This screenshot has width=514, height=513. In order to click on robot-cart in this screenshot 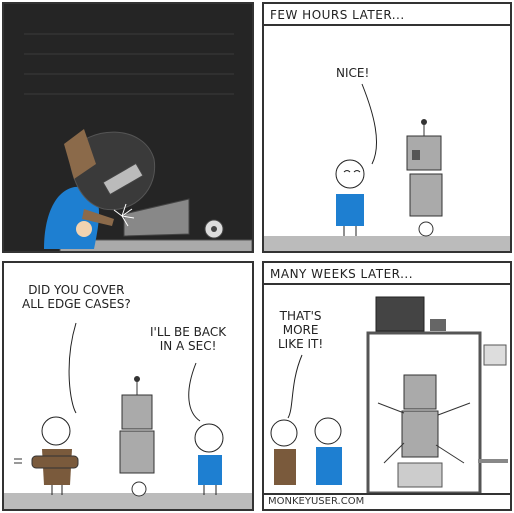, I will do `click(420, 475)`.